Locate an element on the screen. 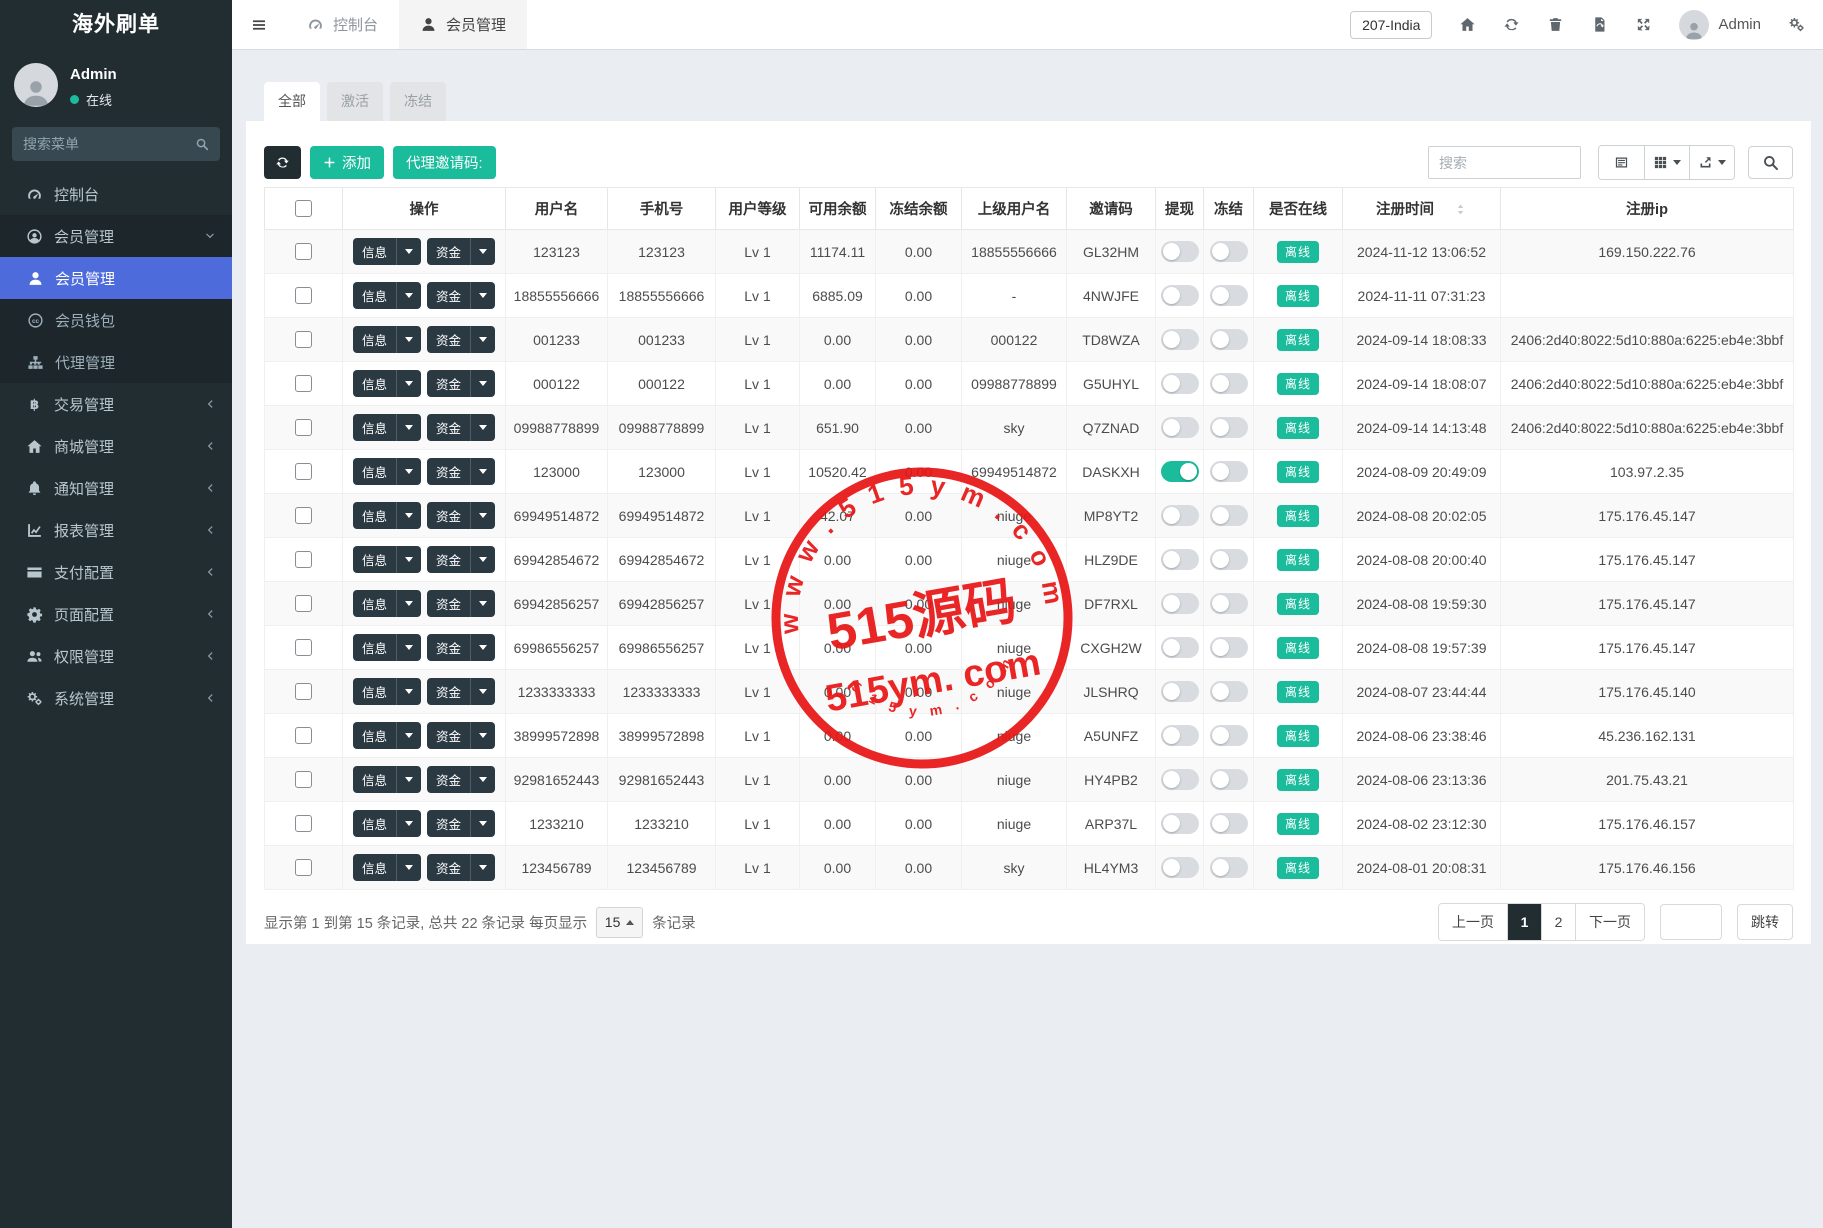 This screenshot has width=1823, height=1228. sidebar-item-agents: 代理管理 is located at coordinates (116, 362).